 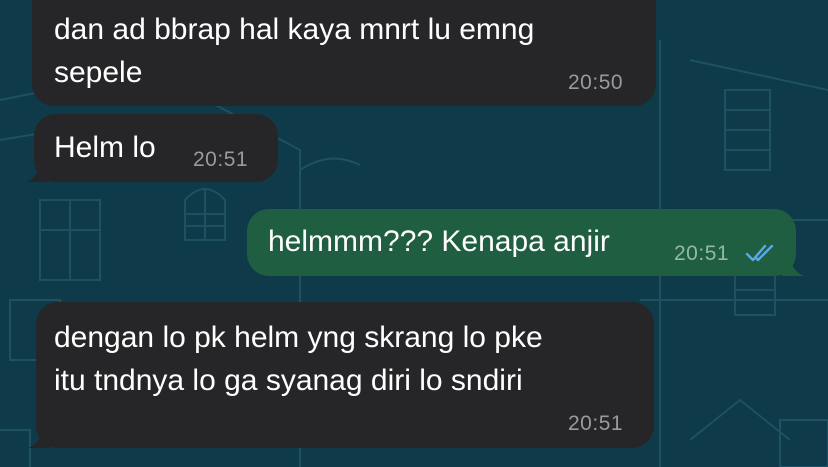 What do you see at coordinates (759, 253) in the screenshot?
I see `double-check-read-icon` at bounding box center [759, 253].